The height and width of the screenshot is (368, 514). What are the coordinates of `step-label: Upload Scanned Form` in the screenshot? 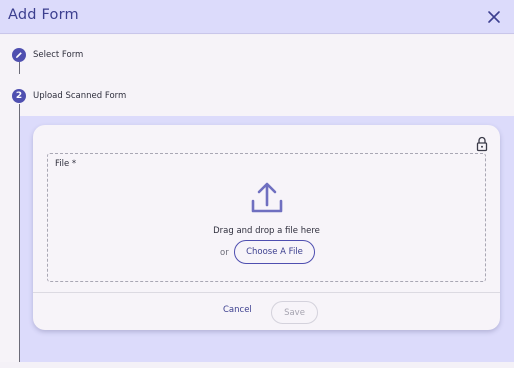 It's located at (80, 96).